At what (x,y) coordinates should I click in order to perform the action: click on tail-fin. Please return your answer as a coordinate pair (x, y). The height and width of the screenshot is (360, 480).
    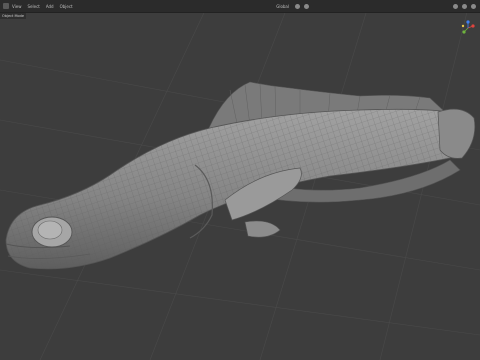
    Looking at the image, I should click on (456, 133).